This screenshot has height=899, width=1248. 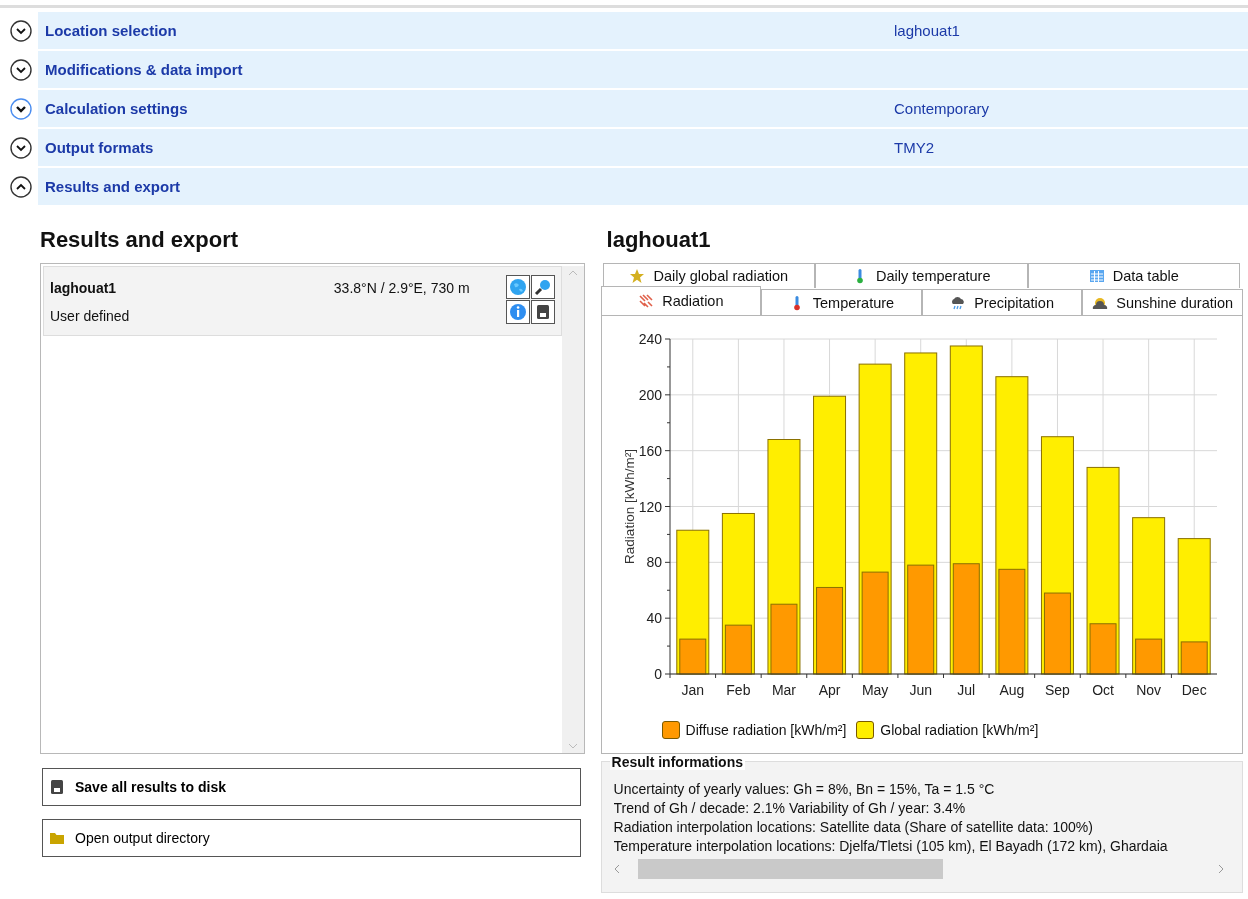 I want to click on section-header: Output formats TMY2, so click(x=643, y=147).